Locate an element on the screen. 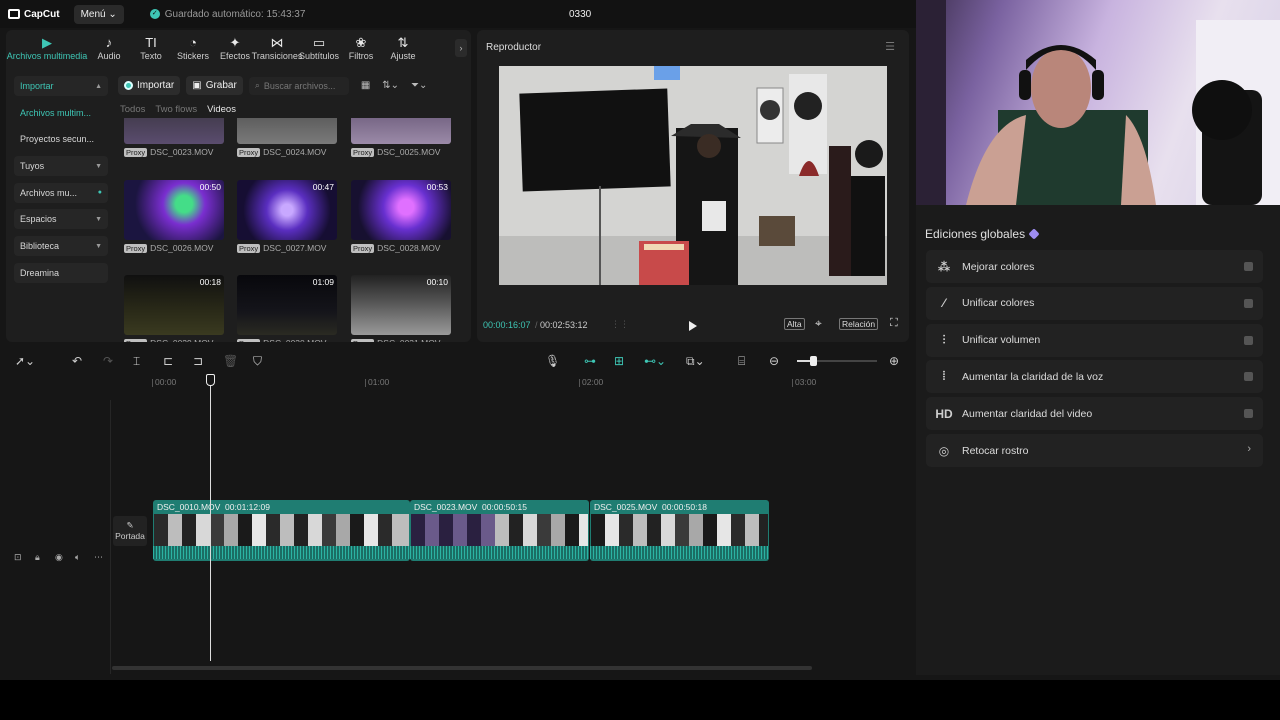 The height and width of the screenshot is (720, 1280). sidebar-item: Importar ▲ is located at coordinates (61, 86).